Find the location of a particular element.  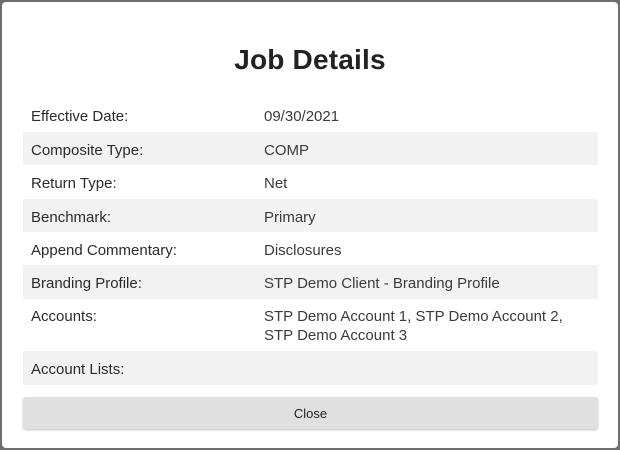

detail-row-benchmark: Benchmark: Primary is located at coordinates (310, 215).